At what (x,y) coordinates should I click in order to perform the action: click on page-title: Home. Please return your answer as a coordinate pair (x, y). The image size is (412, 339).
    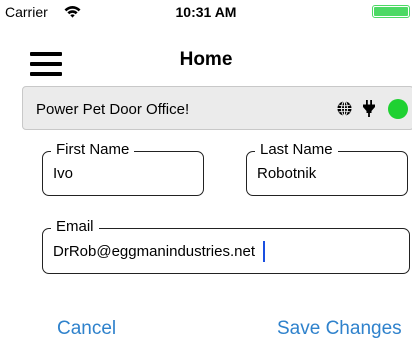
    Looking at the image, I should click on (206, 59).